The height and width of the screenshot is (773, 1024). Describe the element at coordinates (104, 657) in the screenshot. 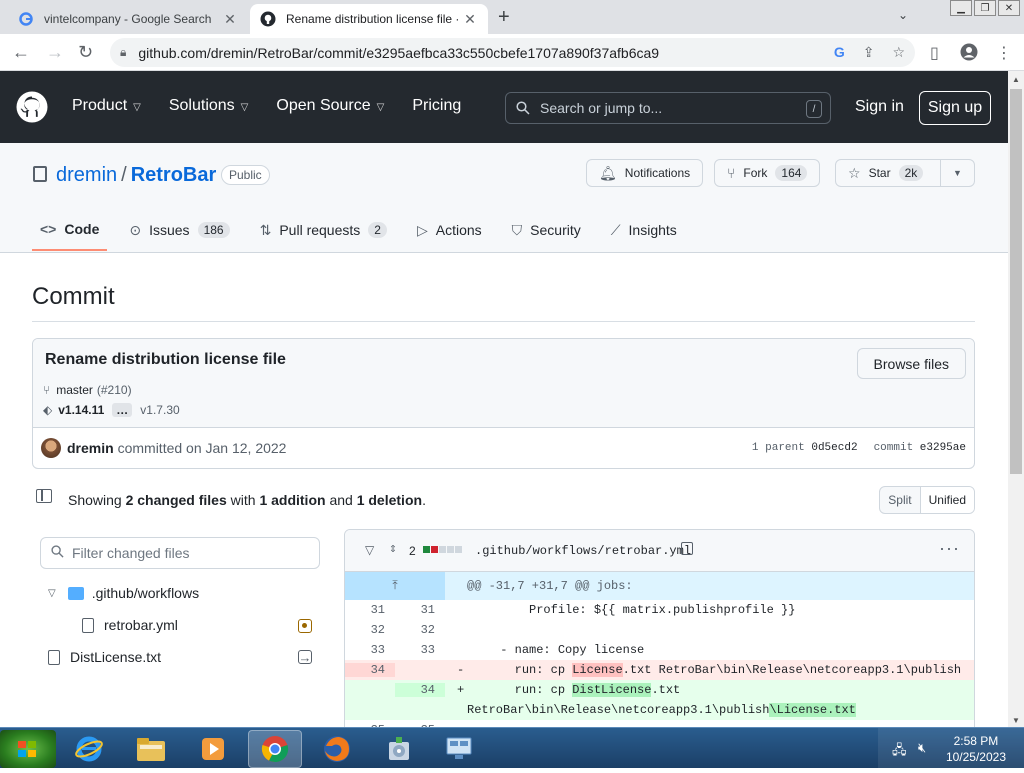

I see `tree-file-distlicense: DistLicense.txt` at that location.